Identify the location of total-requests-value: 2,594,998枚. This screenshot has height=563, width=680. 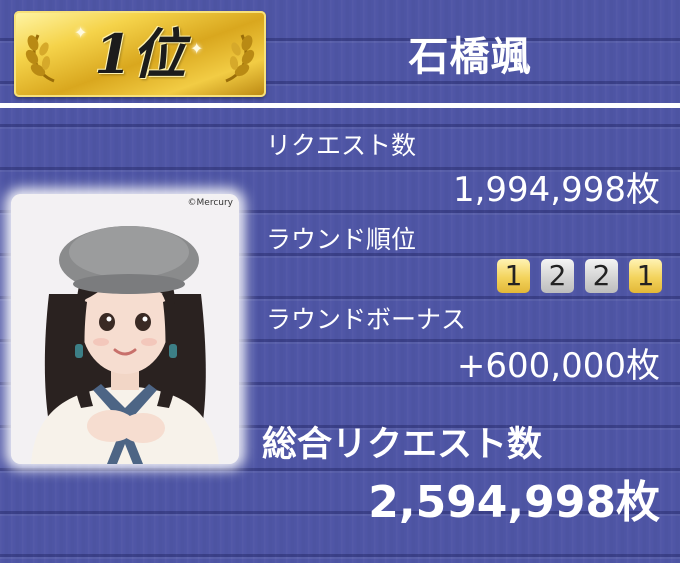
(514, 502).